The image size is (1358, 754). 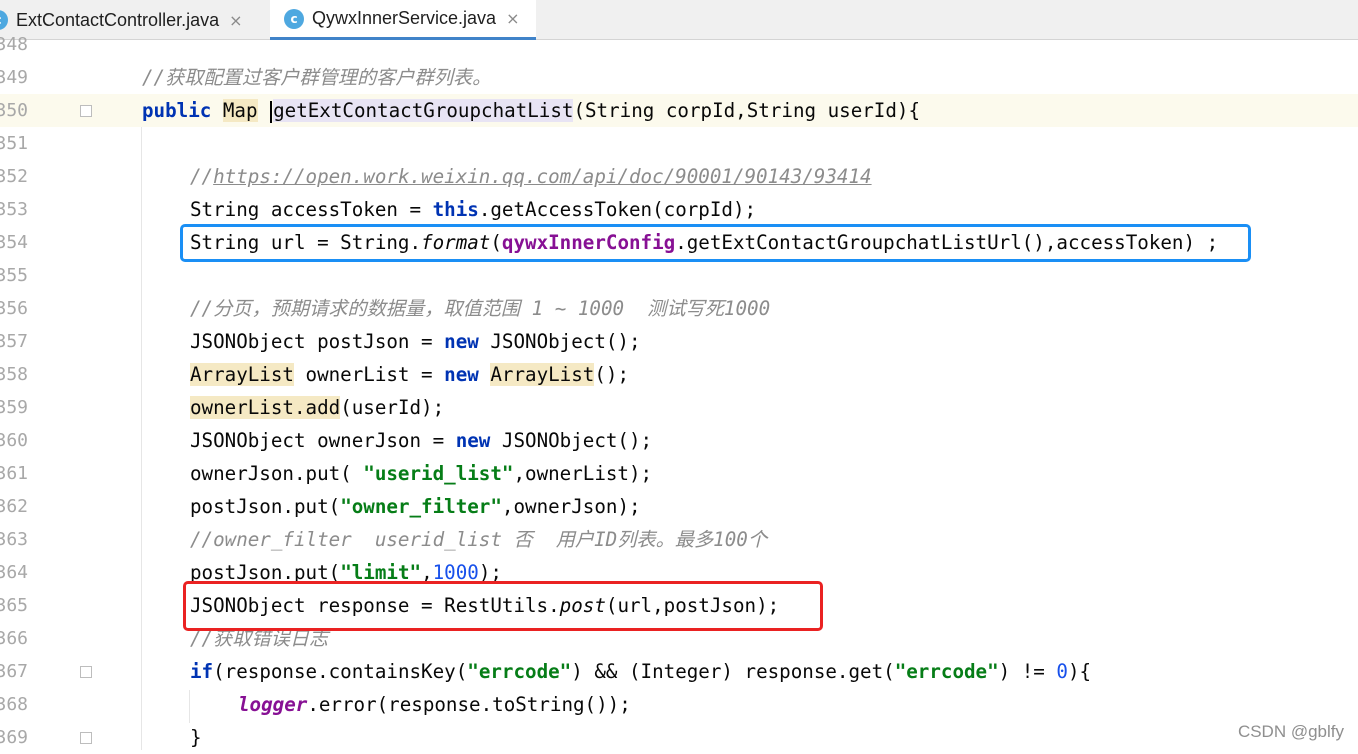 I want to click on line-number: 369, so click(x=14, y=737).